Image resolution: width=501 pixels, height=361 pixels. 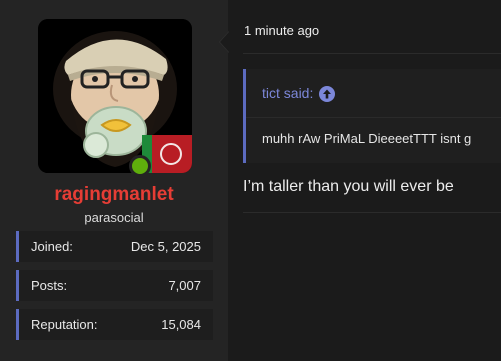 I want to click on stat-label: Posts:, so click(x=49, y=285).